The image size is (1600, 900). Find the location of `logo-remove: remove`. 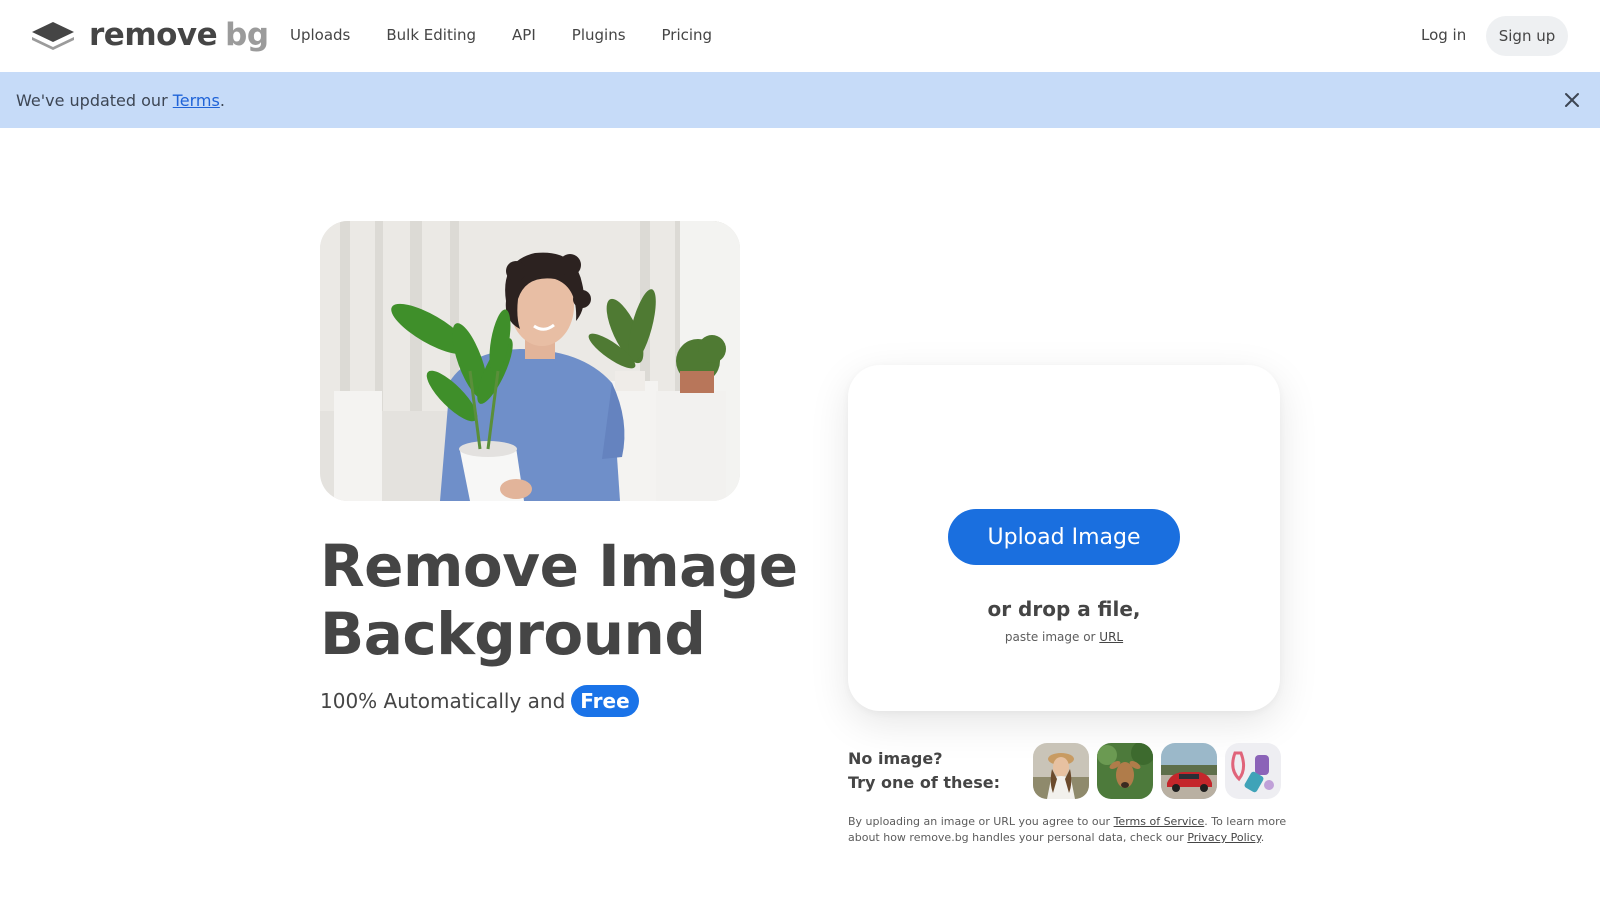

logo-remove: remove is located at coordinates (153, 35).